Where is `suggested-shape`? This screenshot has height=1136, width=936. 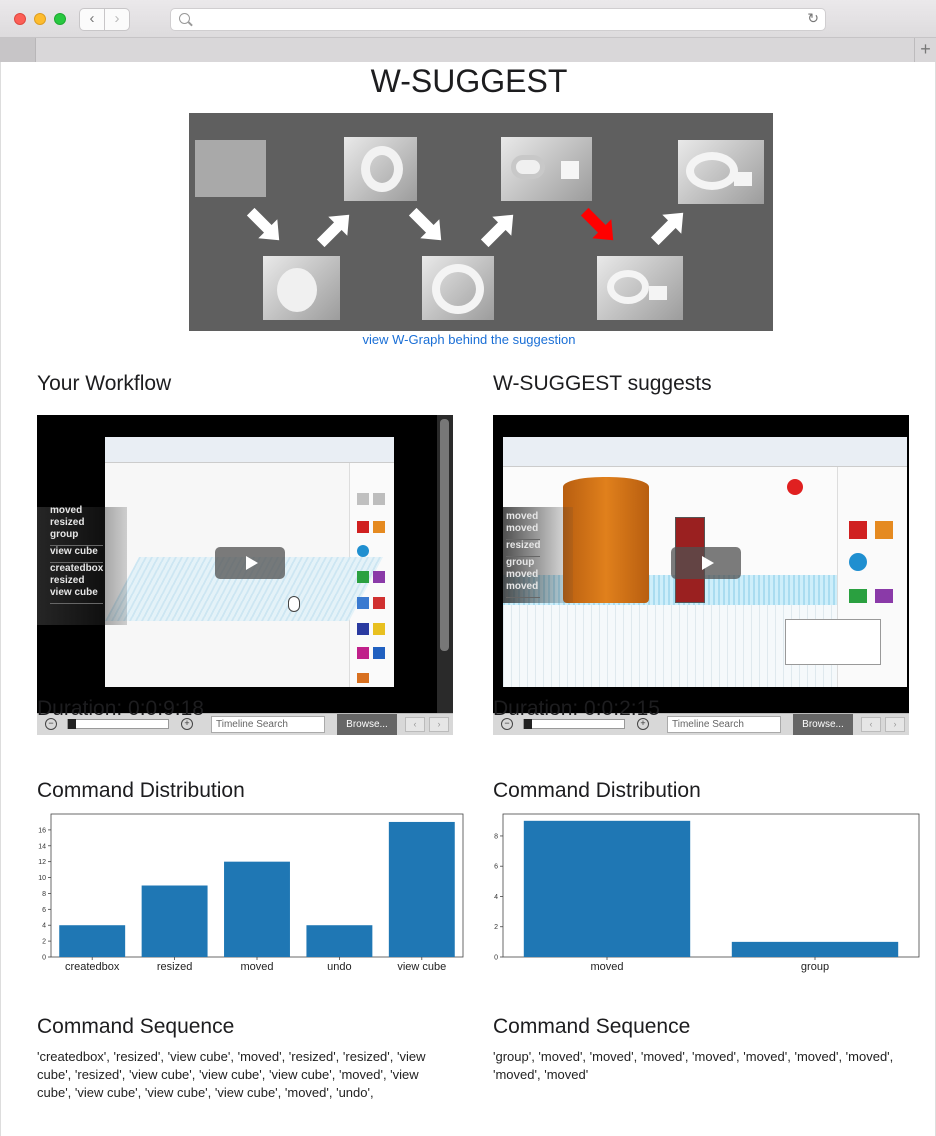
suggested-shape is located at coordinates (640, 288).